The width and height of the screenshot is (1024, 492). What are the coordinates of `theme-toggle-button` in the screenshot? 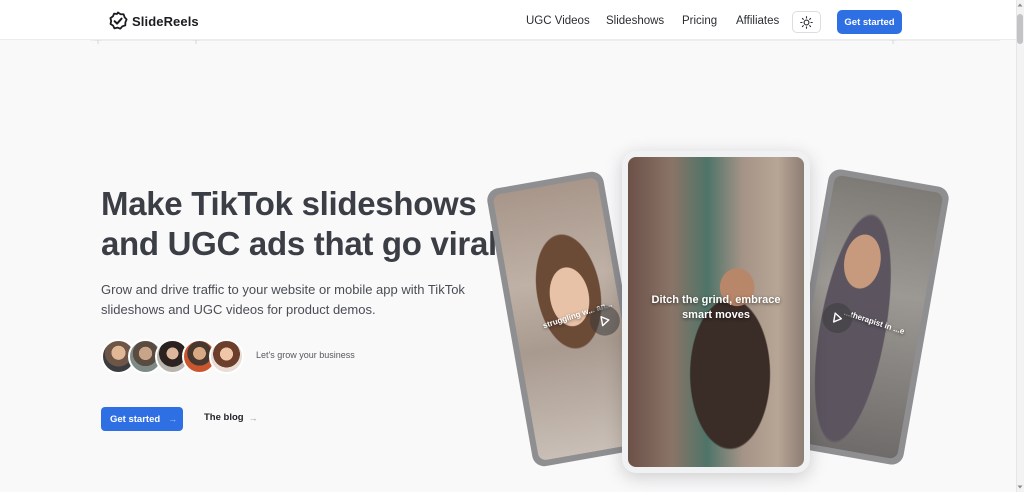 It's located at (806, 22).